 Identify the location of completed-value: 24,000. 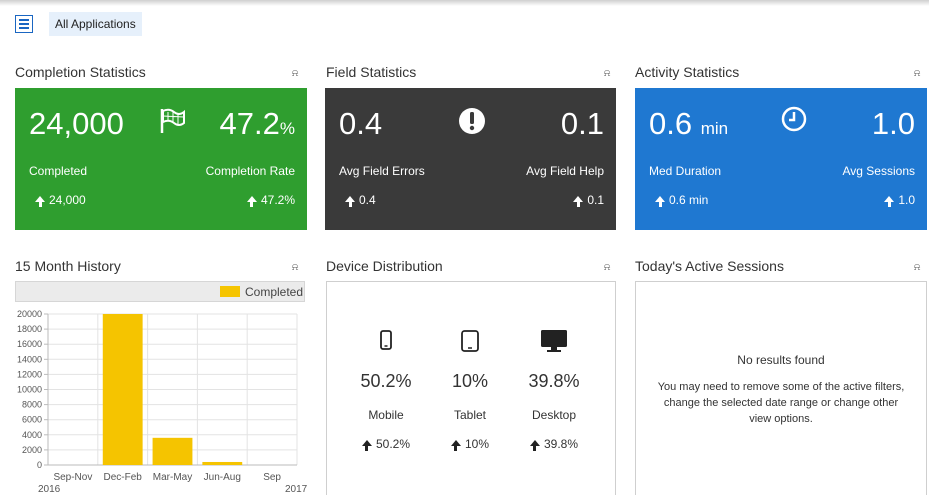
(76, 123).